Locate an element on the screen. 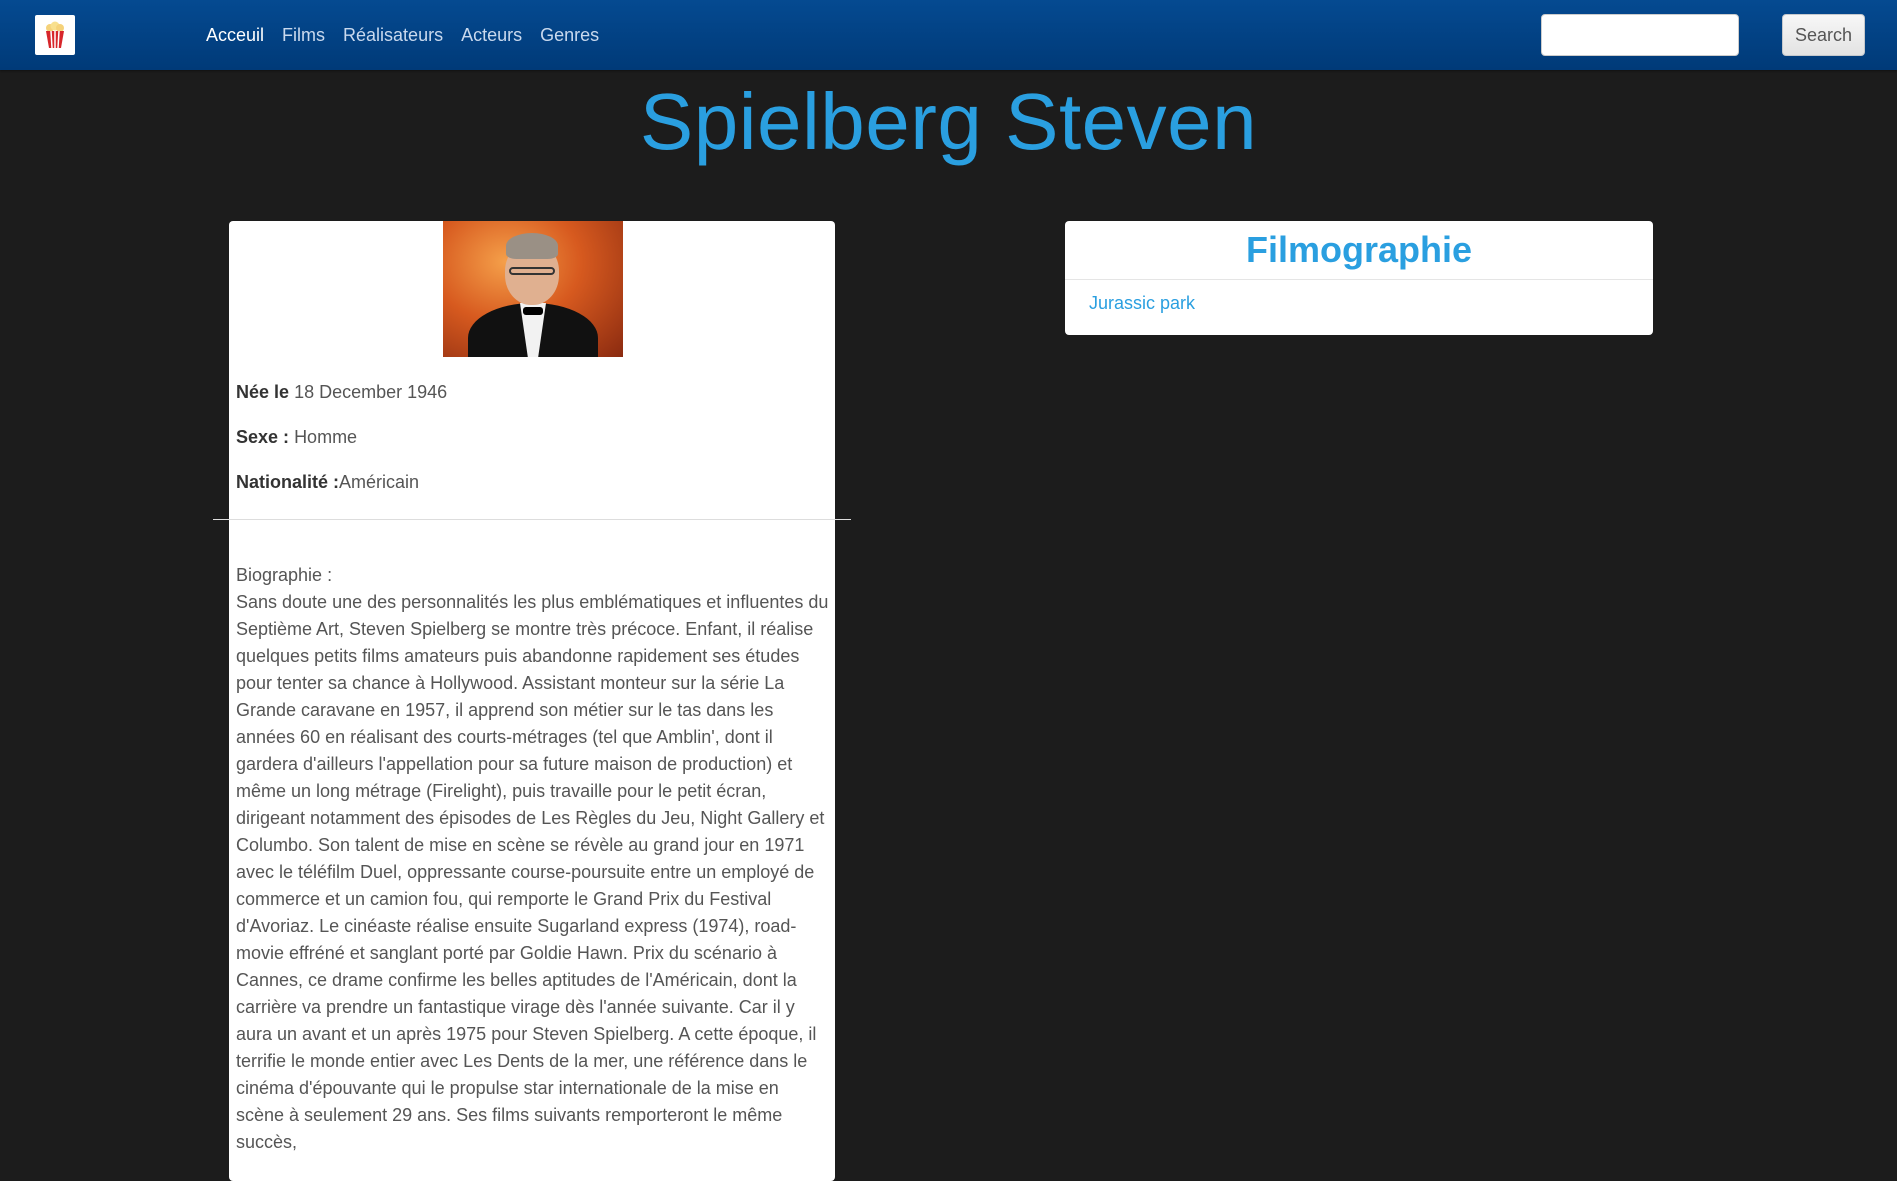  birth-date-line: Née le 18 December 1946 is located at coordinates (341, 392).